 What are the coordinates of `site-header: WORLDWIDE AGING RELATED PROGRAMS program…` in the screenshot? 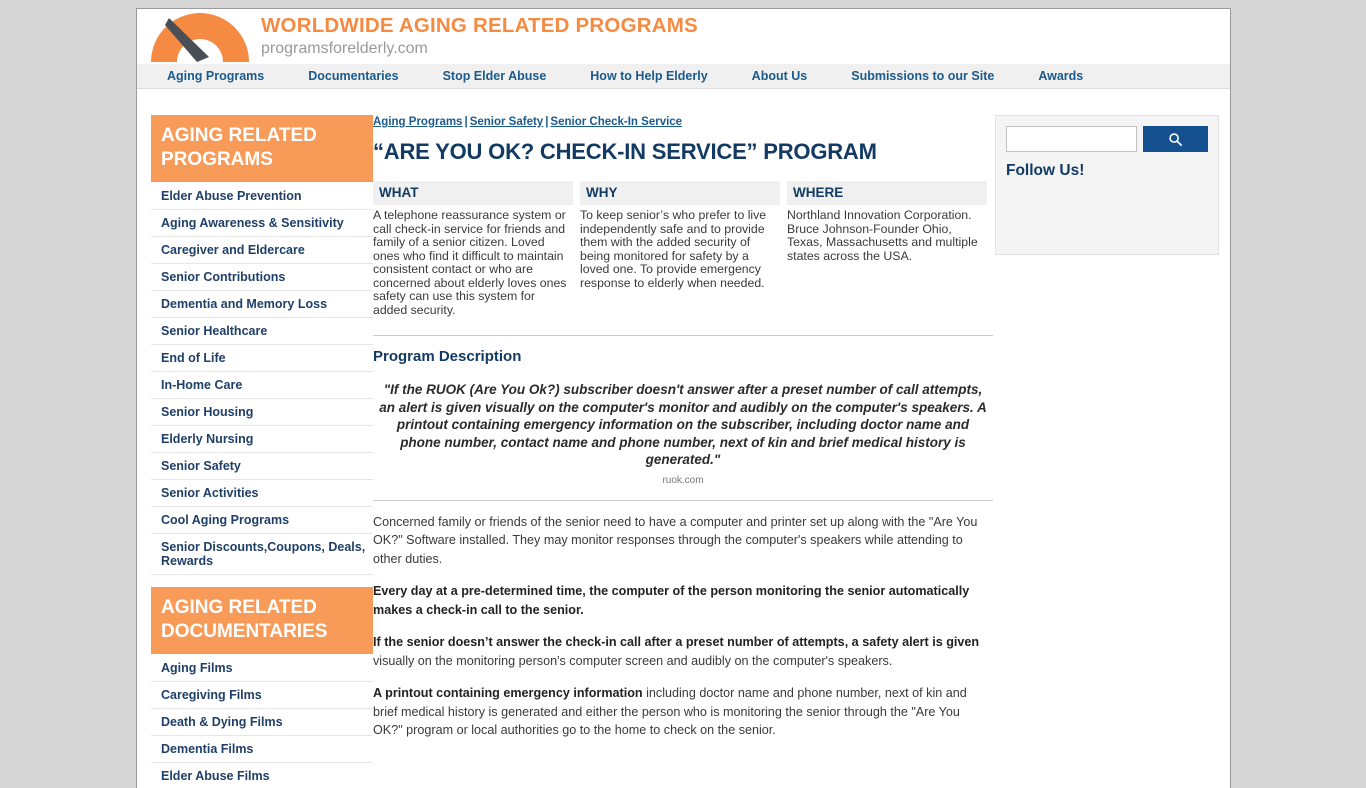 It's located at (683, 36).